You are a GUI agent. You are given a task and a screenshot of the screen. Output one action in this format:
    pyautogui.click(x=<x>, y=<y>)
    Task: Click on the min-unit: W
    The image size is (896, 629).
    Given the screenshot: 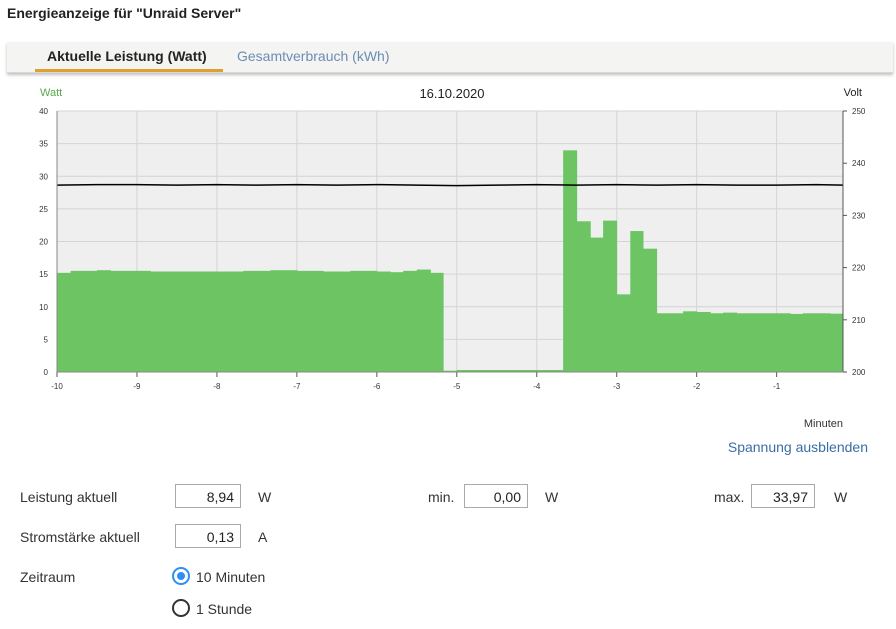 What is the action you would take?
    pyautogui.click(x=552, y=497)
    